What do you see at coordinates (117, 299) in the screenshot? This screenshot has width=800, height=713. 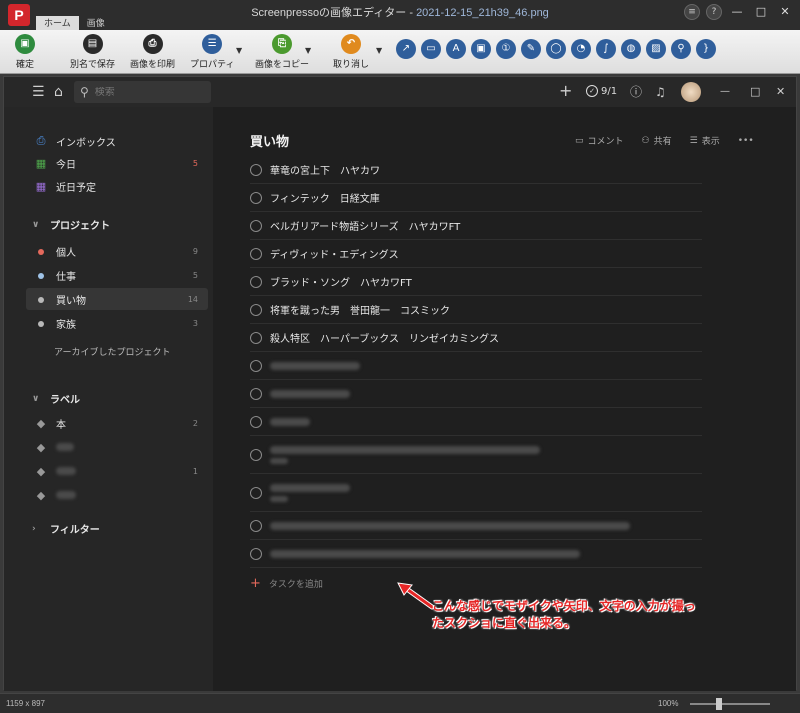 I see `sidebar-item-shopping: 買い物 14` at bounding box center [117, 299].